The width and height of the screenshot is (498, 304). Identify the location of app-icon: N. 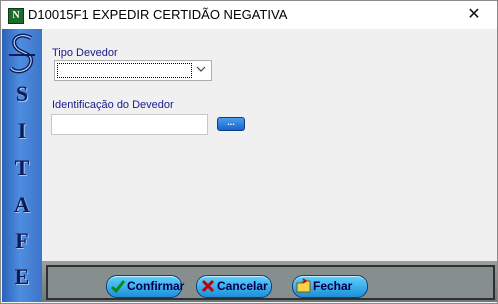
(16, 16).